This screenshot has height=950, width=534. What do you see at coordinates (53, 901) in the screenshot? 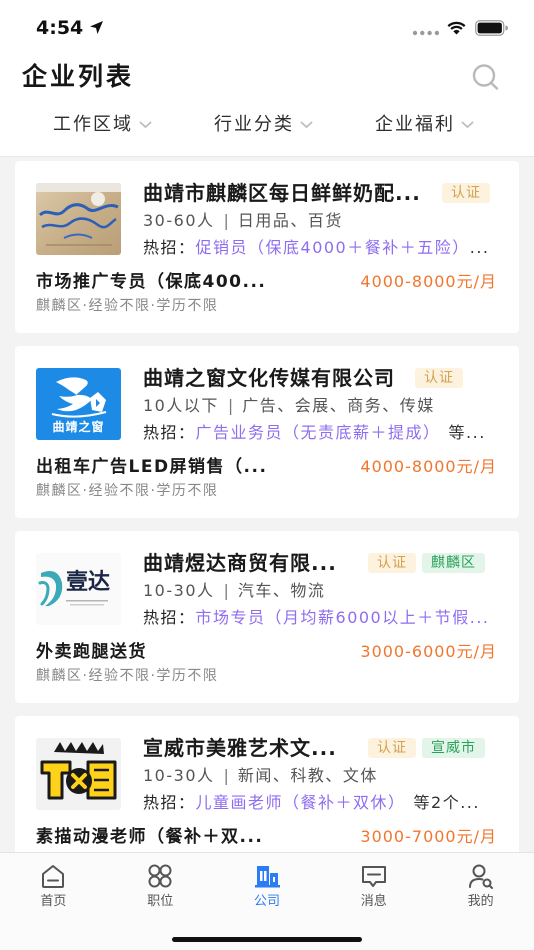
I see `tab-label: 首页` at bounding box center [53, 901].